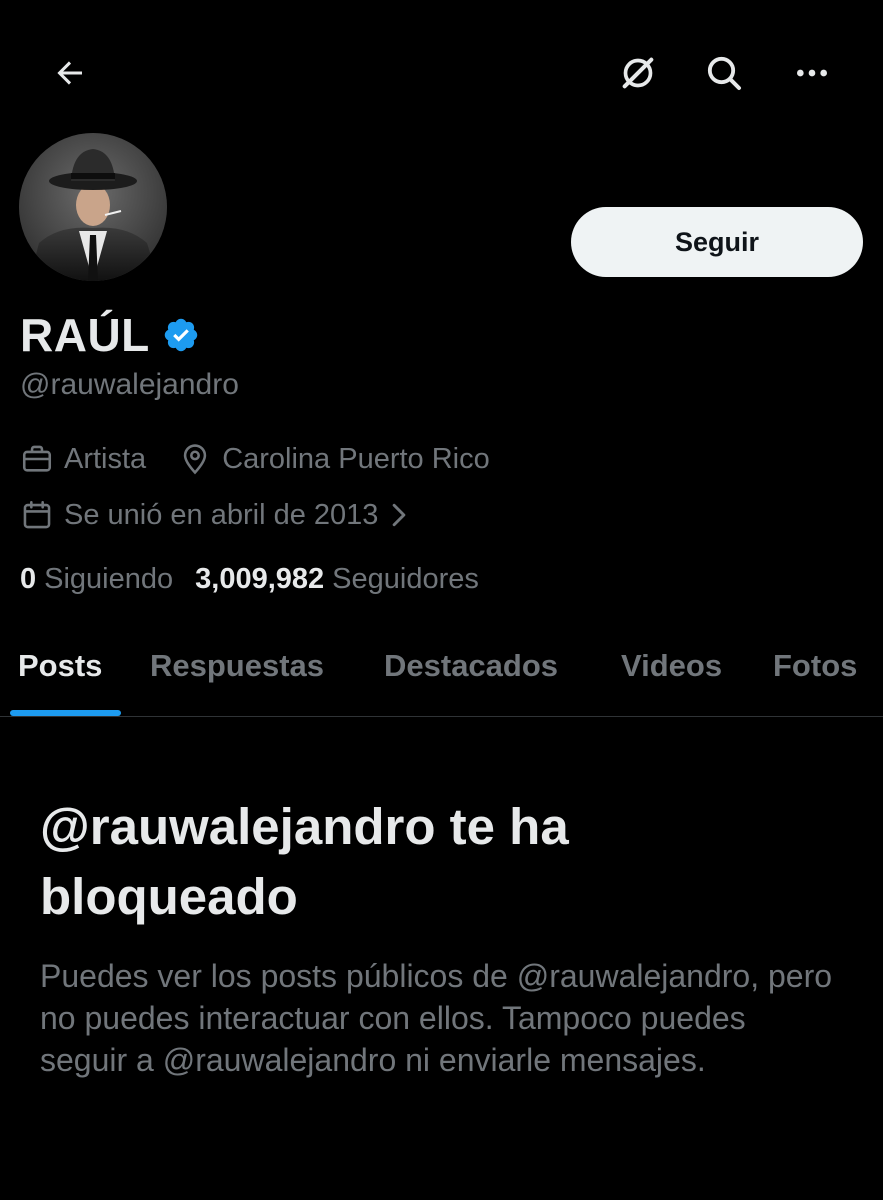 The width and height of the screenshot is (883, 1200). Describe the element at coordinates (37, 459) in the screenshot. I see `briefcase-icon` at that location.